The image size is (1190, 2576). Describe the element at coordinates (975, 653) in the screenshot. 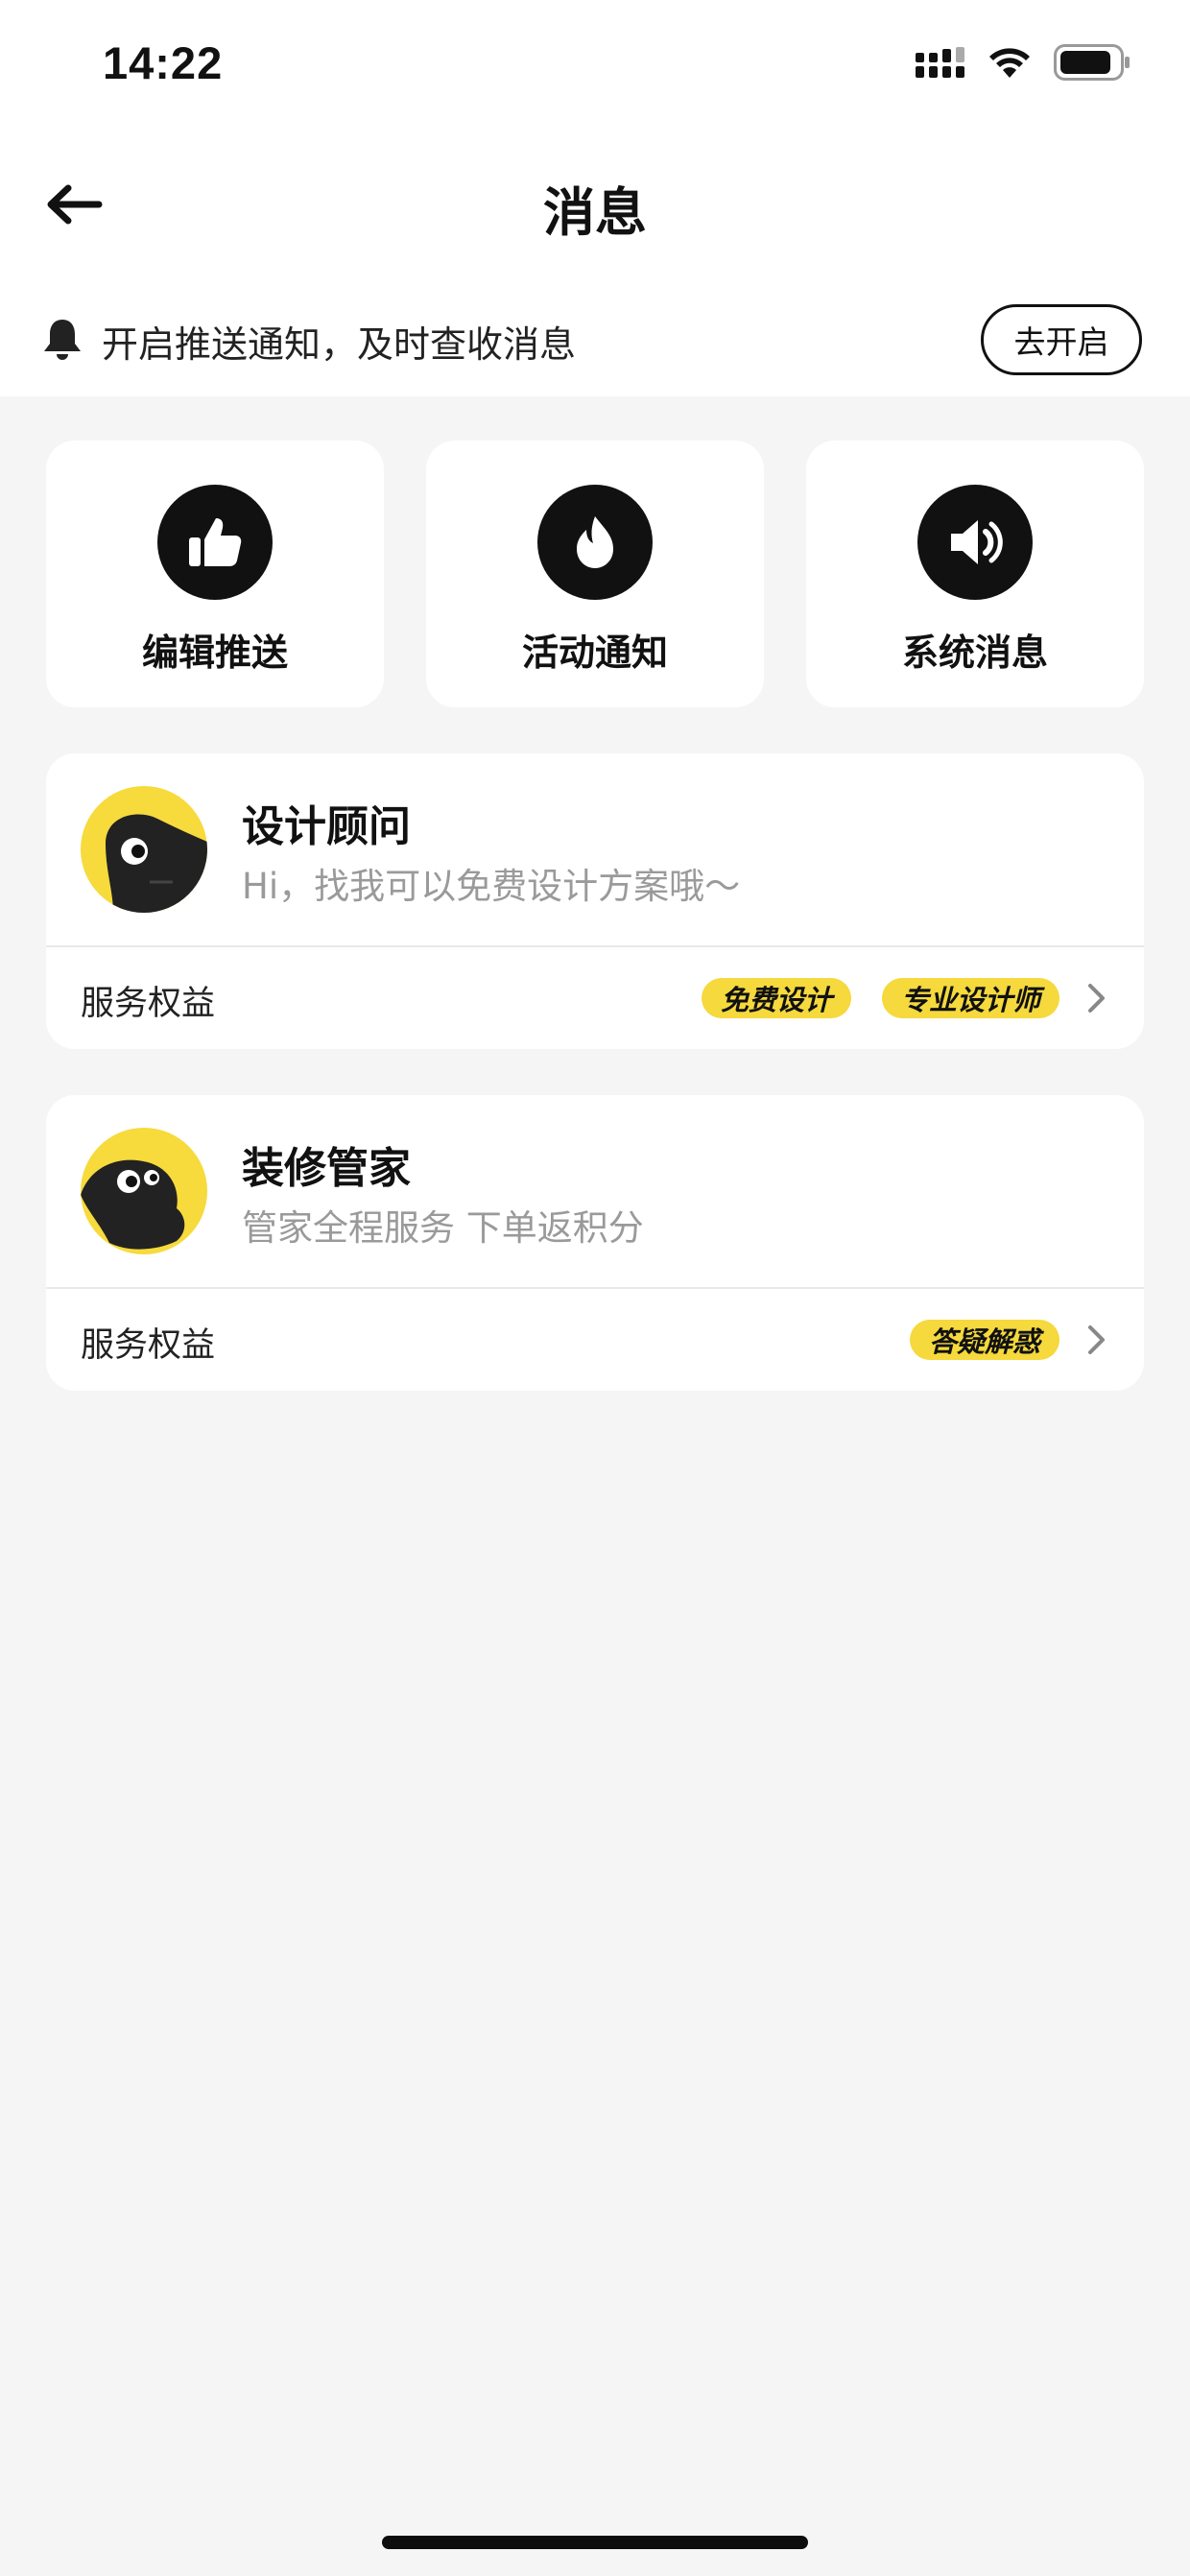

I see `quick-action-label: 系统消息` at that location.